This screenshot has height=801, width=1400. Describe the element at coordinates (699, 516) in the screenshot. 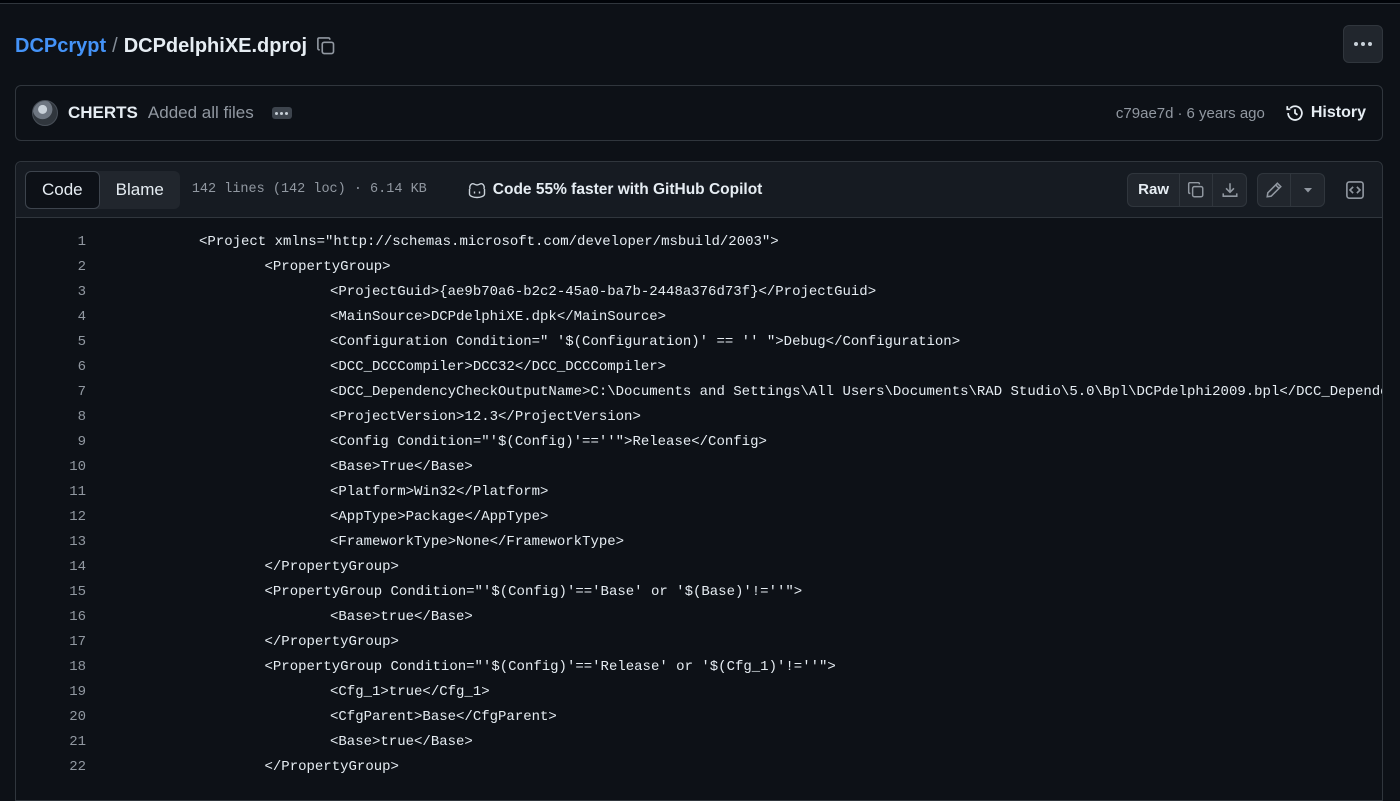

I see `code-line: 12 <AppType>Package</AppType>` at that location.